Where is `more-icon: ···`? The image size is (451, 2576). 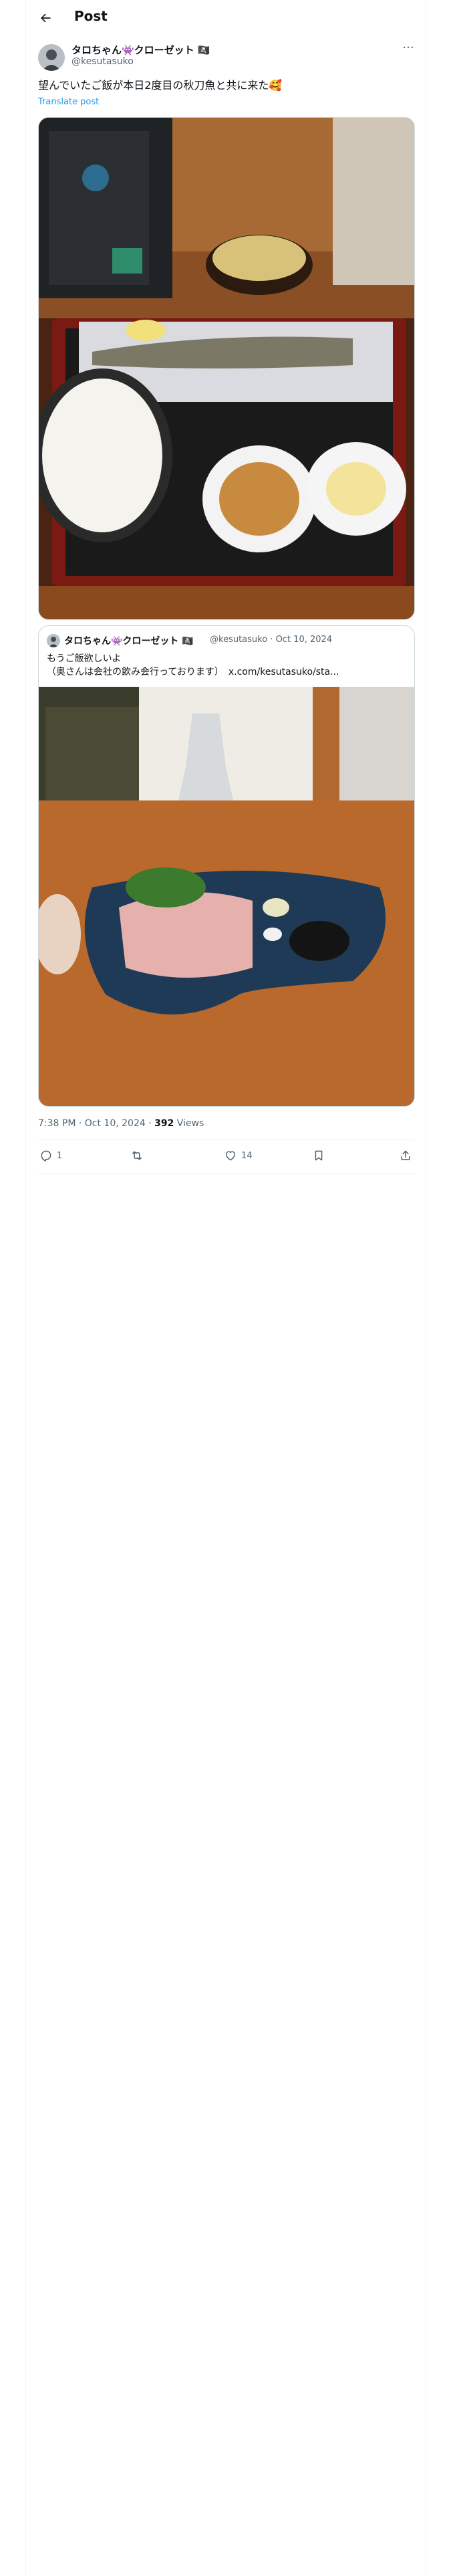 more-icon: ··· is located at coordinates (408, 48).